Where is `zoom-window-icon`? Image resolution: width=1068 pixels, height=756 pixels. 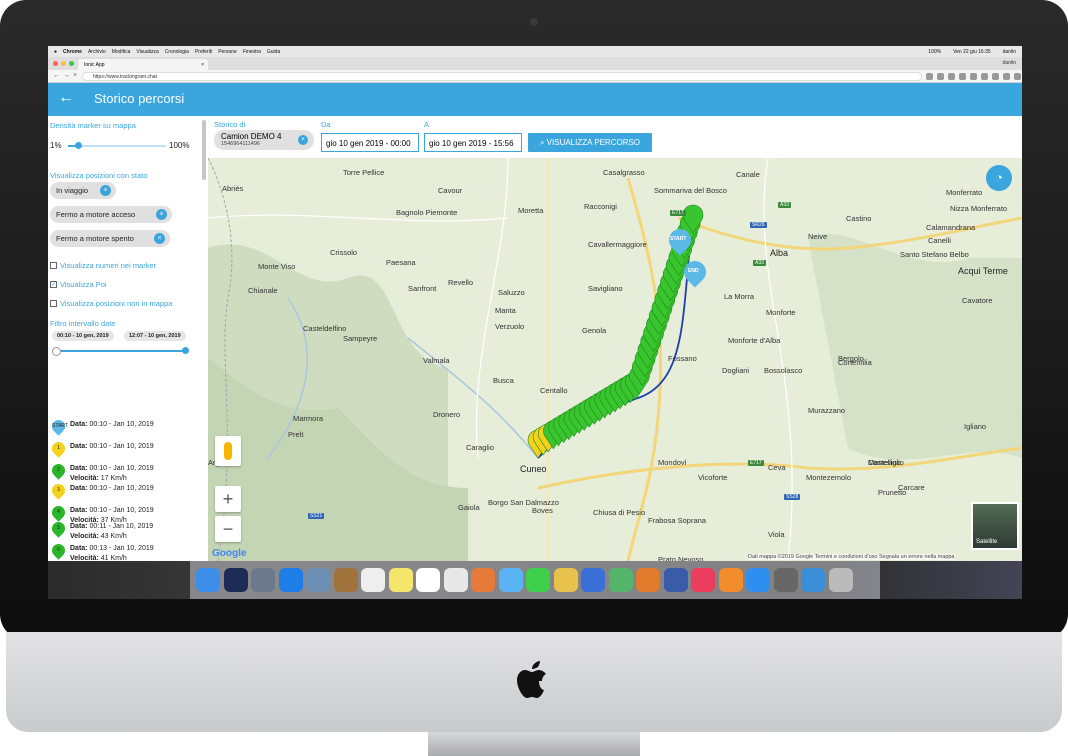
zoom-window-icon is located at coordinates (71, 63).